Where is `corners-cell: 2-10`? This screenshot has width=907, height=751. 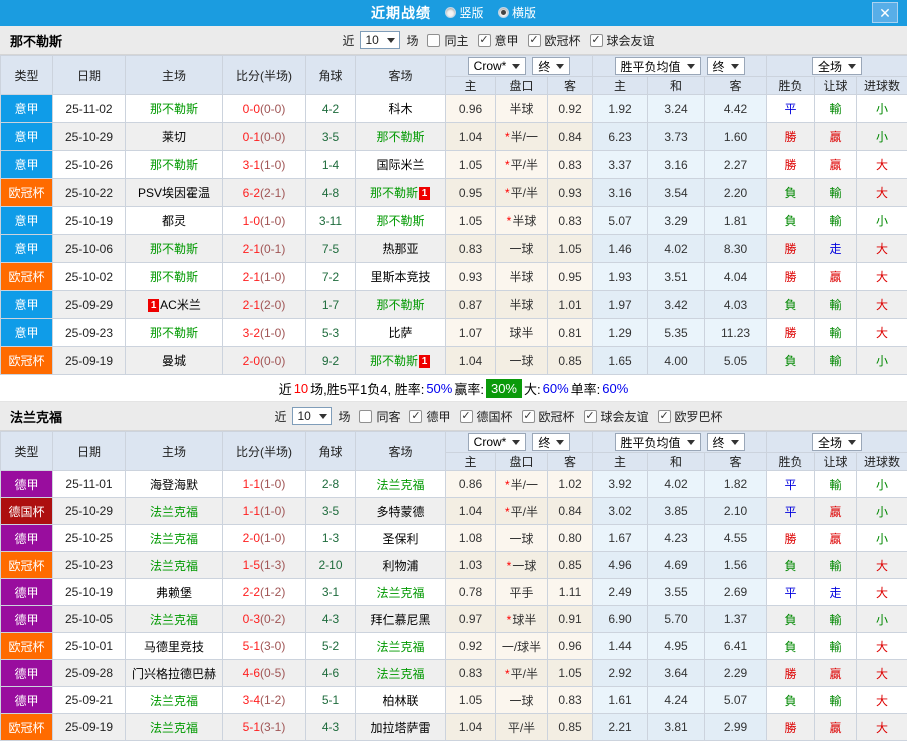 corners-cell: 2-10 is located at coordinates (330, 565).